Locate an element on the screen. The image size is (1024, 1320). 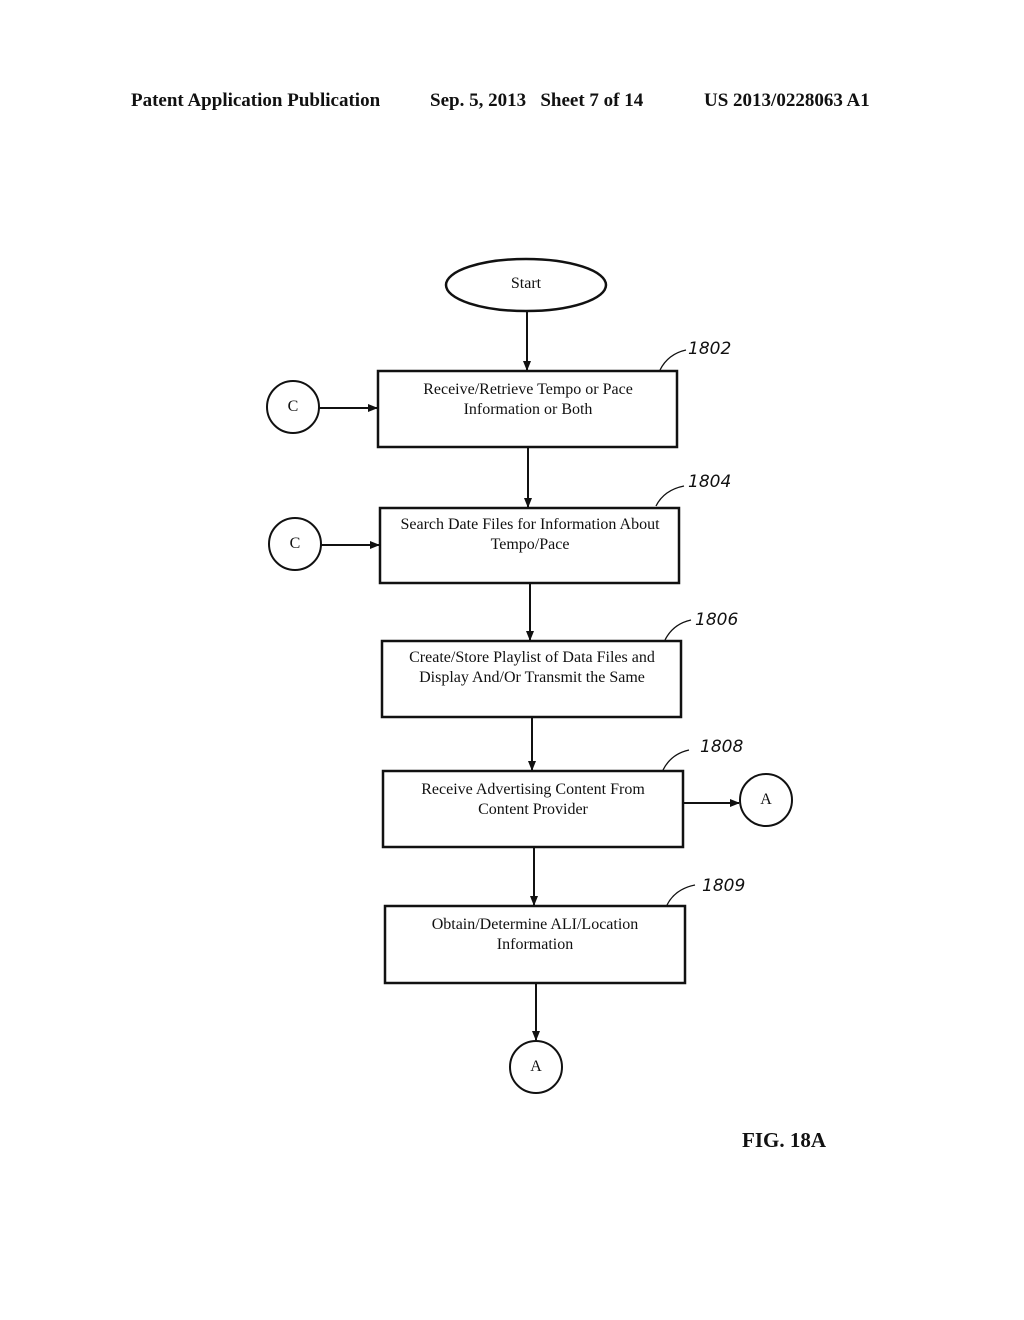
step-1809-line1: Obtain/Determine ALI/Location is located at coordinates (535, 924).